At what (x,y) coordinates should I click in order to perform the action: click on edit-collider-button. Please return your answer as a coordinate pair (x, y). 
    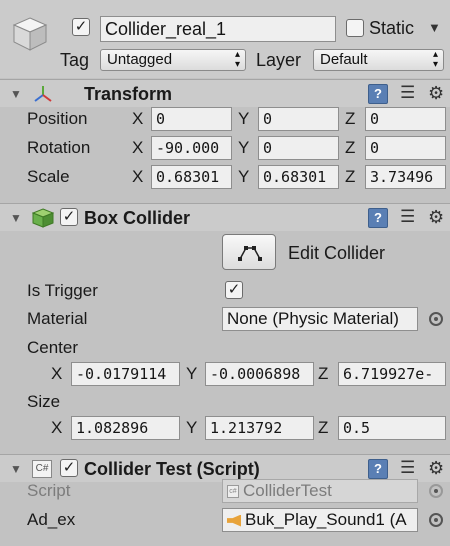
    Looking at the image, I should click on (249, 252).